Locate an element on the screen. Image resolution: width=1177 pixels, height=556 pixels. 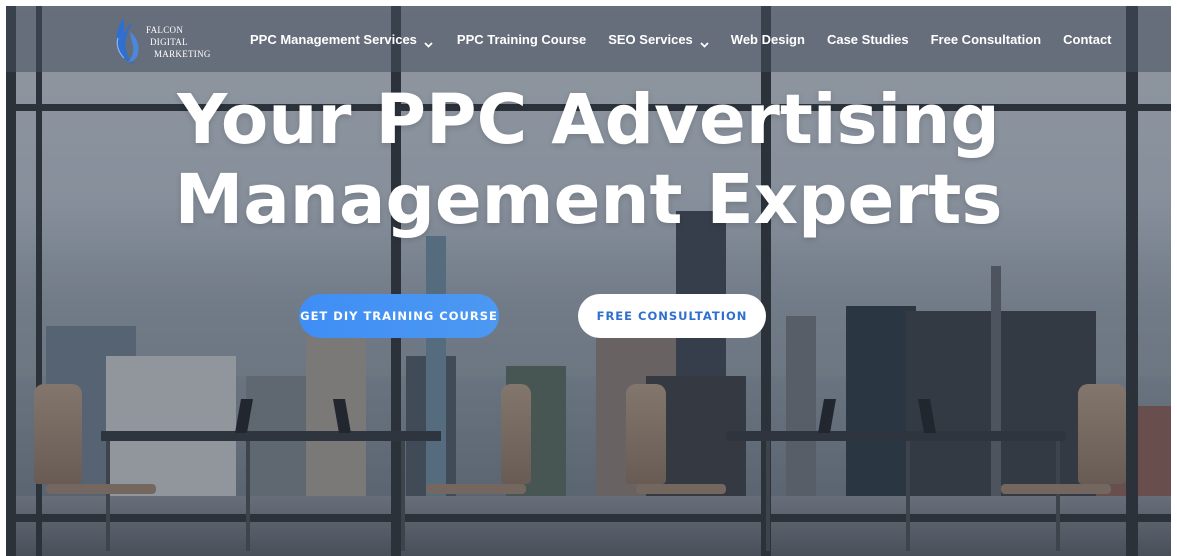
nav-item-seo-services: SEO Services is located at coordinates (658, 39).